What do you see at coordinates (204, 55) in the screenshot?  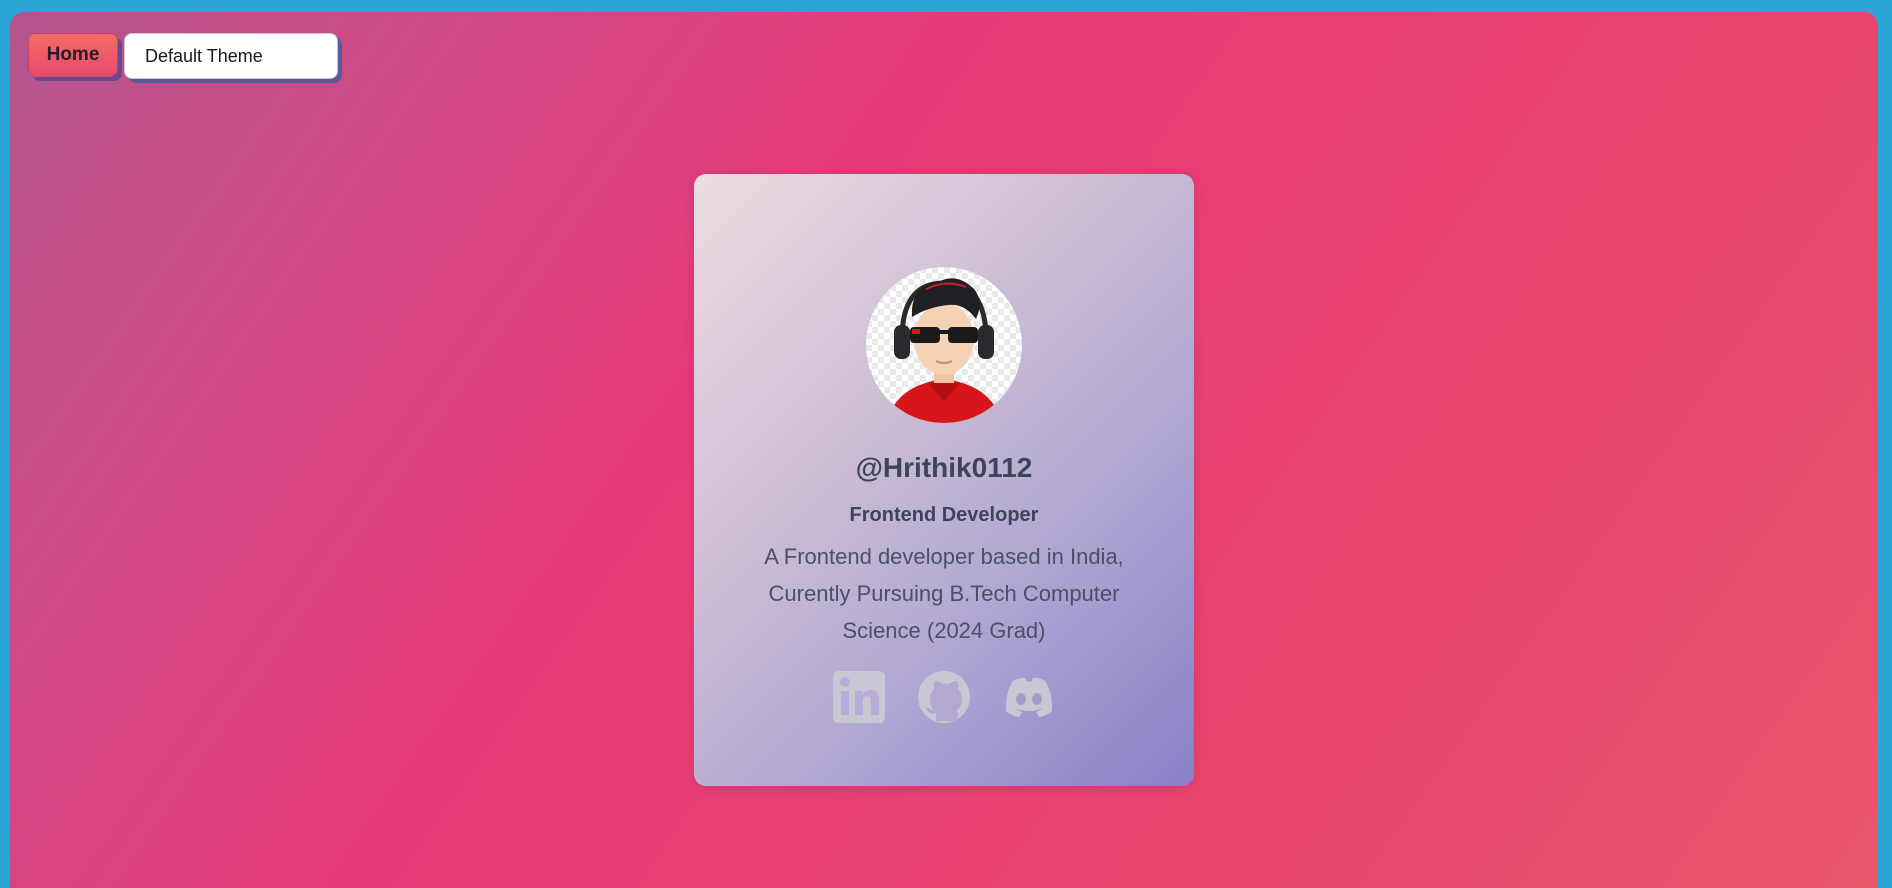 I see `theme-select-value: Default Theme` at bounding box center [204, 55].